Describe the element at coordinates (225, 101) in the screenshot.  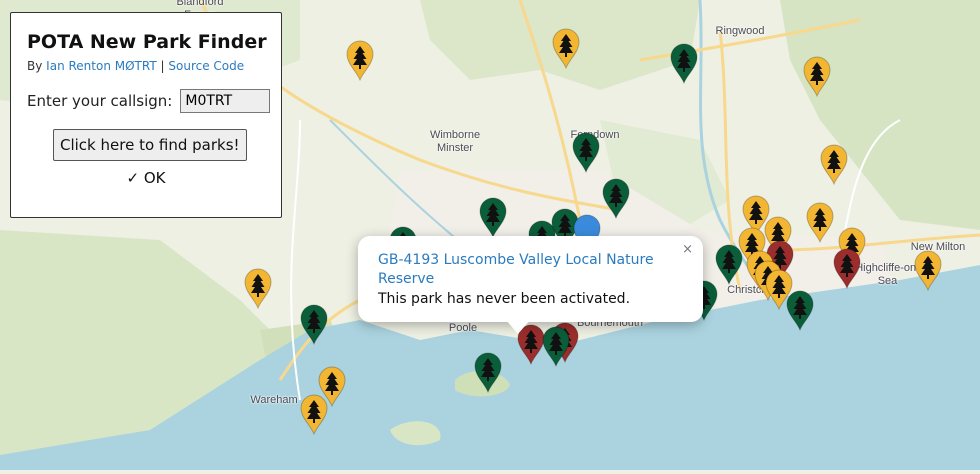
I see `callsign-input` at that location.